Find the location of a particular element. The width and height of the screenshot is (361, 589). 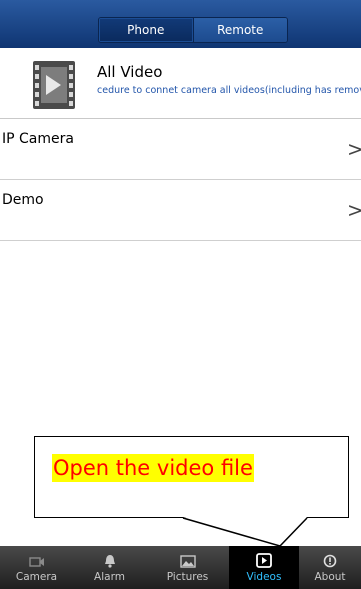

nav-pictures: Pictures is located at coordinates (187, 567).